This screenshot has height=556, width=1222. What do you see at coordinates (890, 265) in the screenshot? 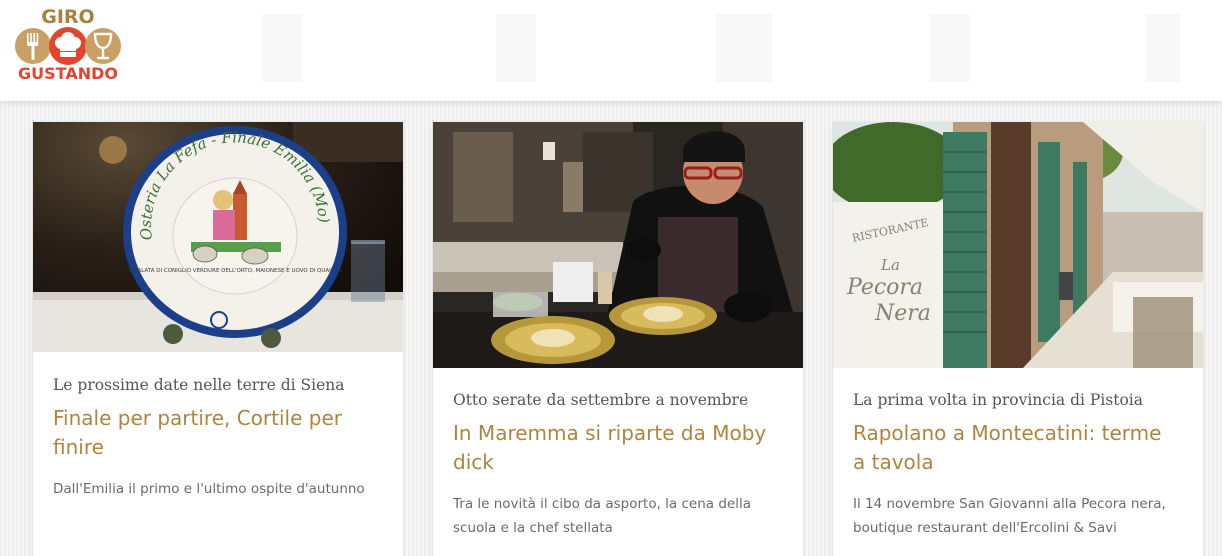
I see `sign-text: La` at bounding box center [890, 265].